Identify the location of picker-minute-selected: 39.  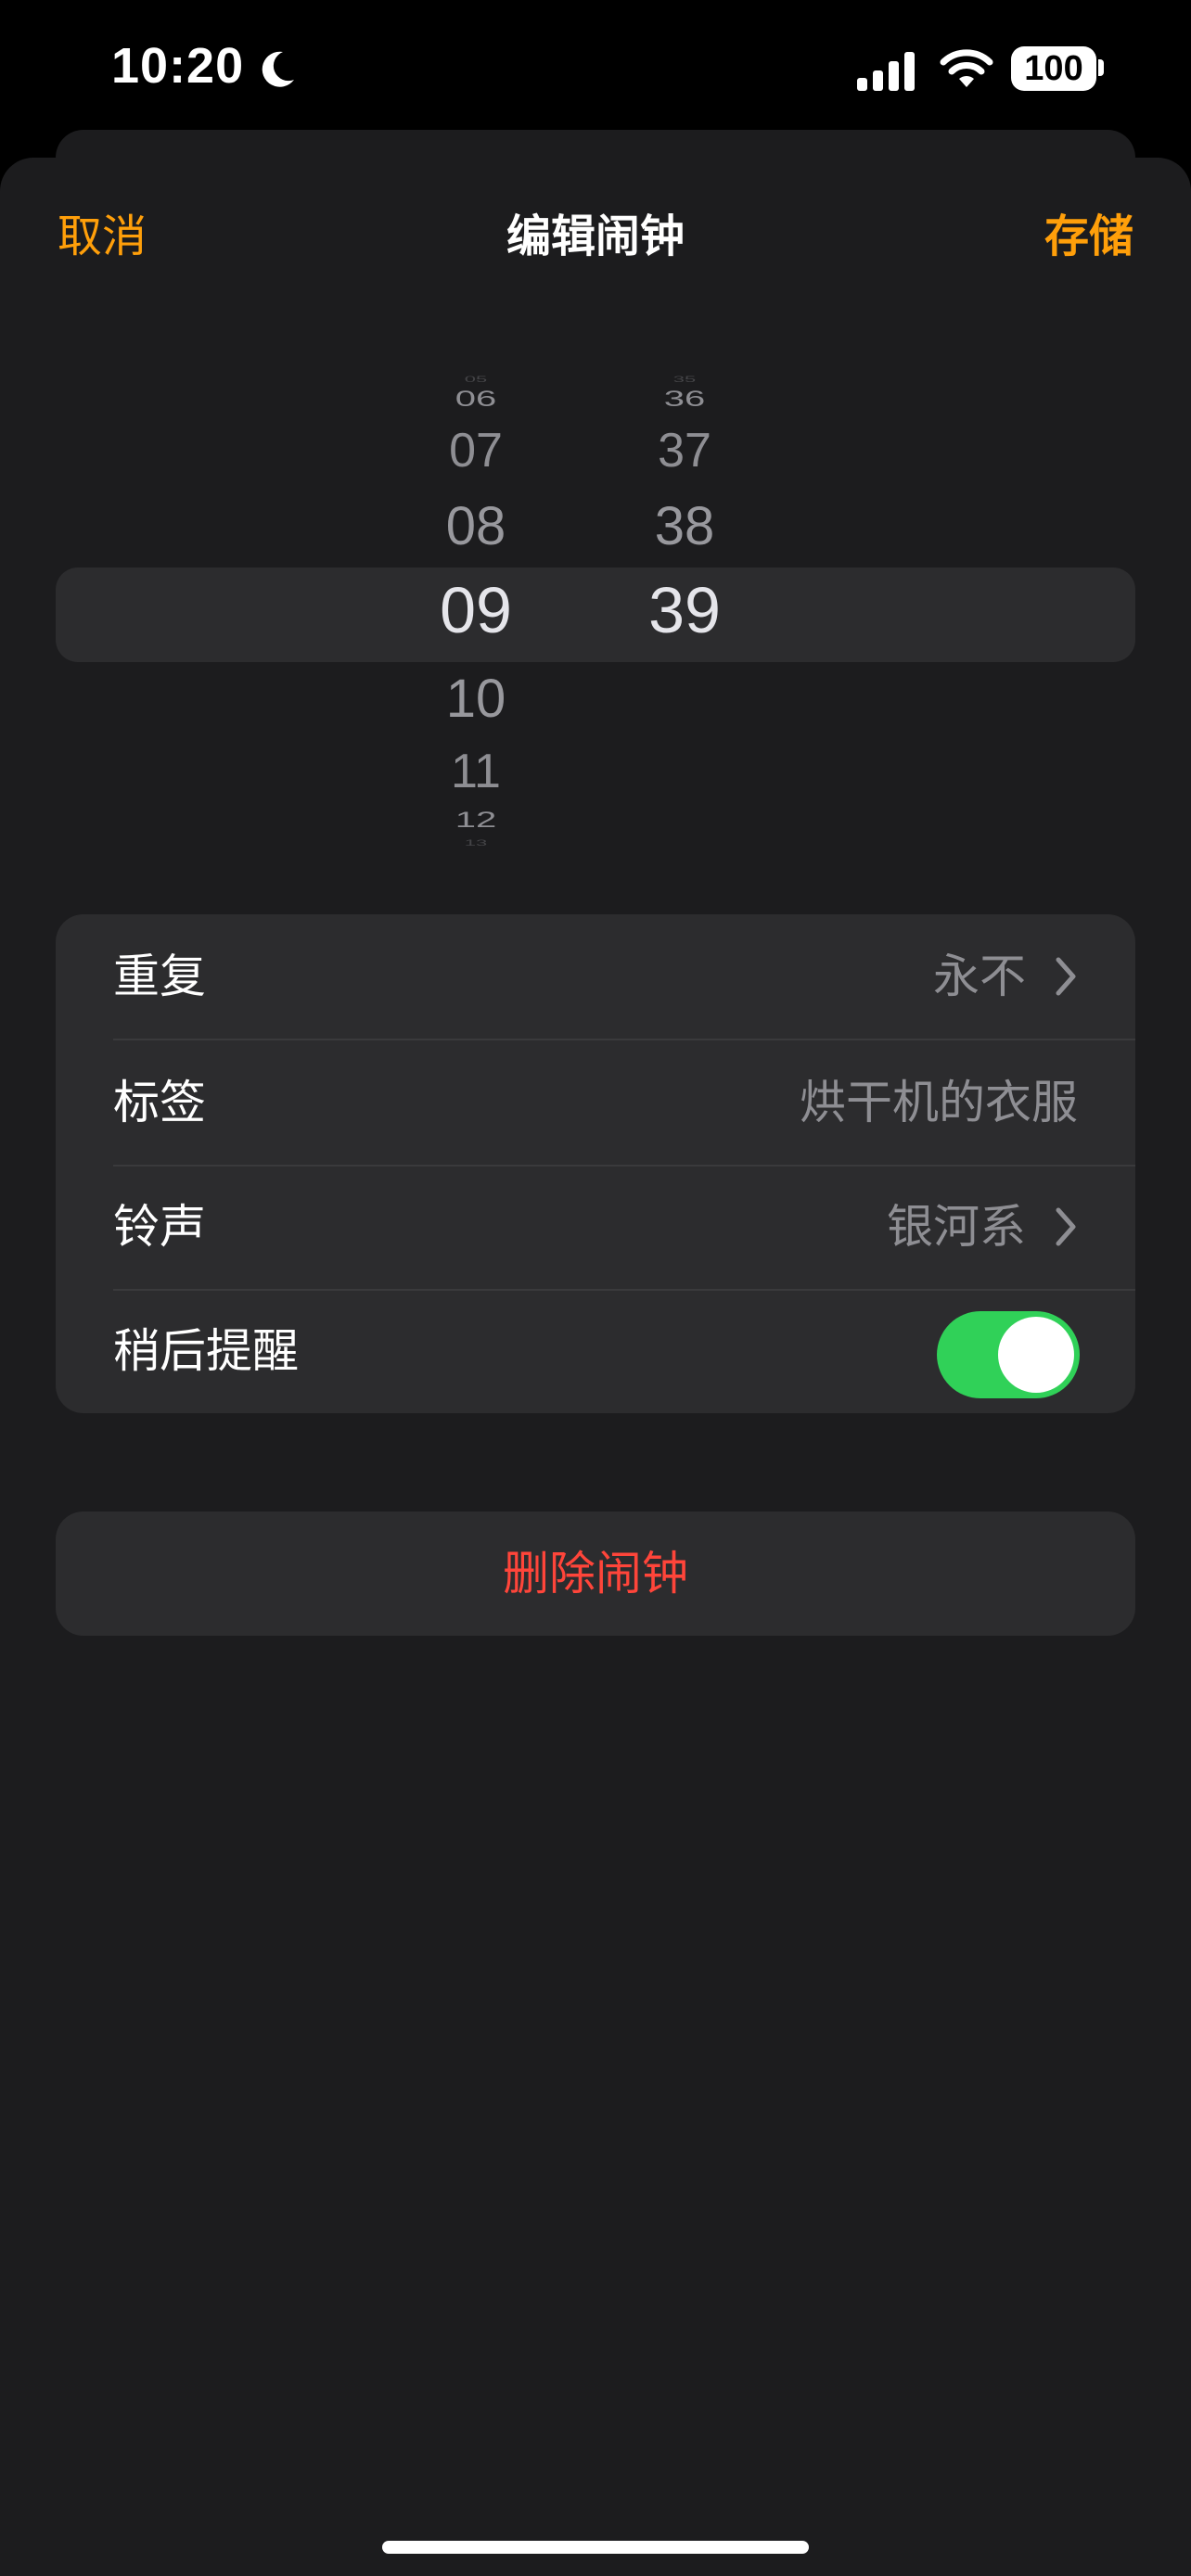
(684, 610).